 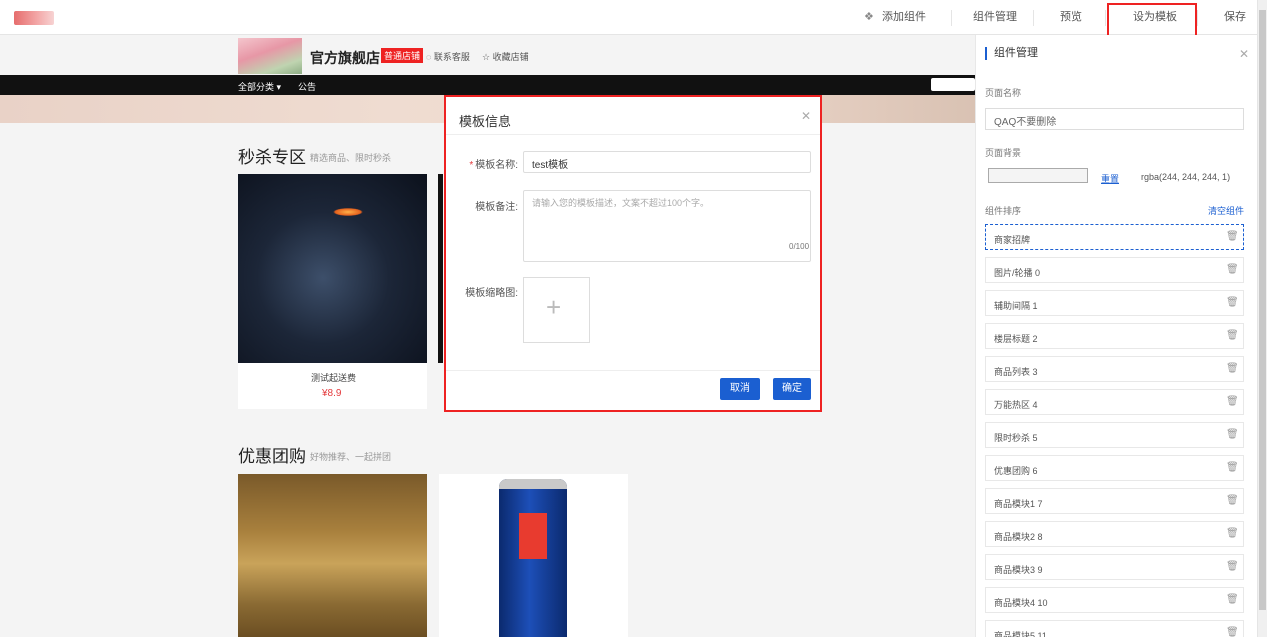 I want to click on template-remark-textarea: 请输入您的模板描述，文案不超过100个字。, so click(x=667, y=226).